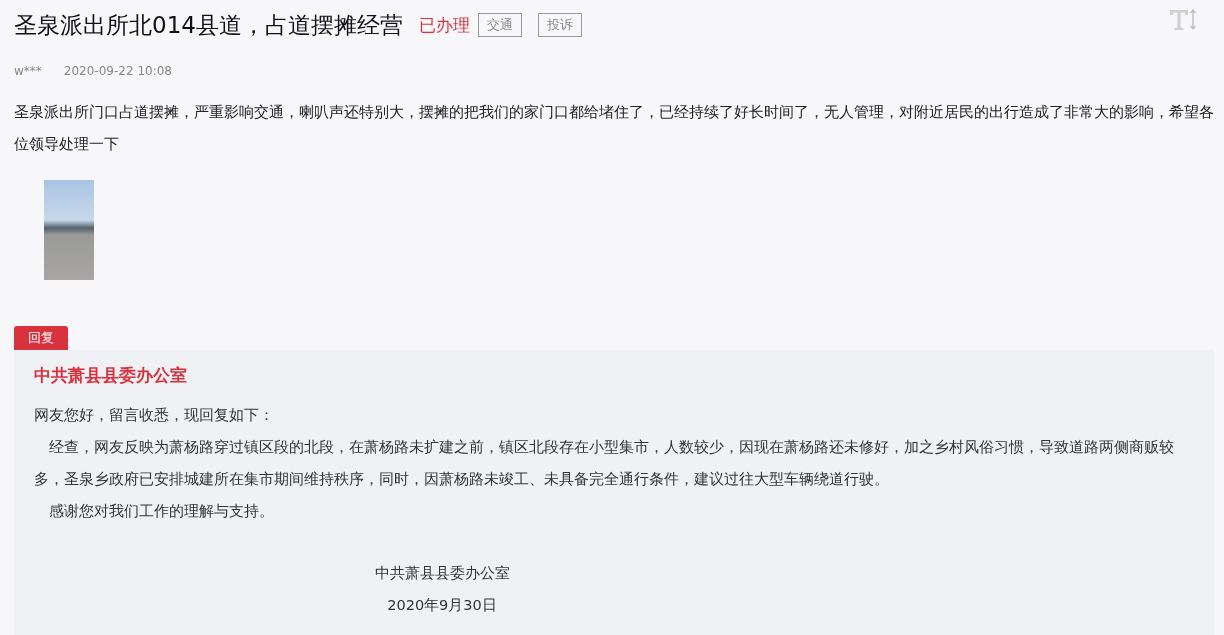  Describe the element at coordinates (161, 511) in the screenshot. I see `reply-paragraph: 感谢您对我们工作的理解与支持。` at that location.